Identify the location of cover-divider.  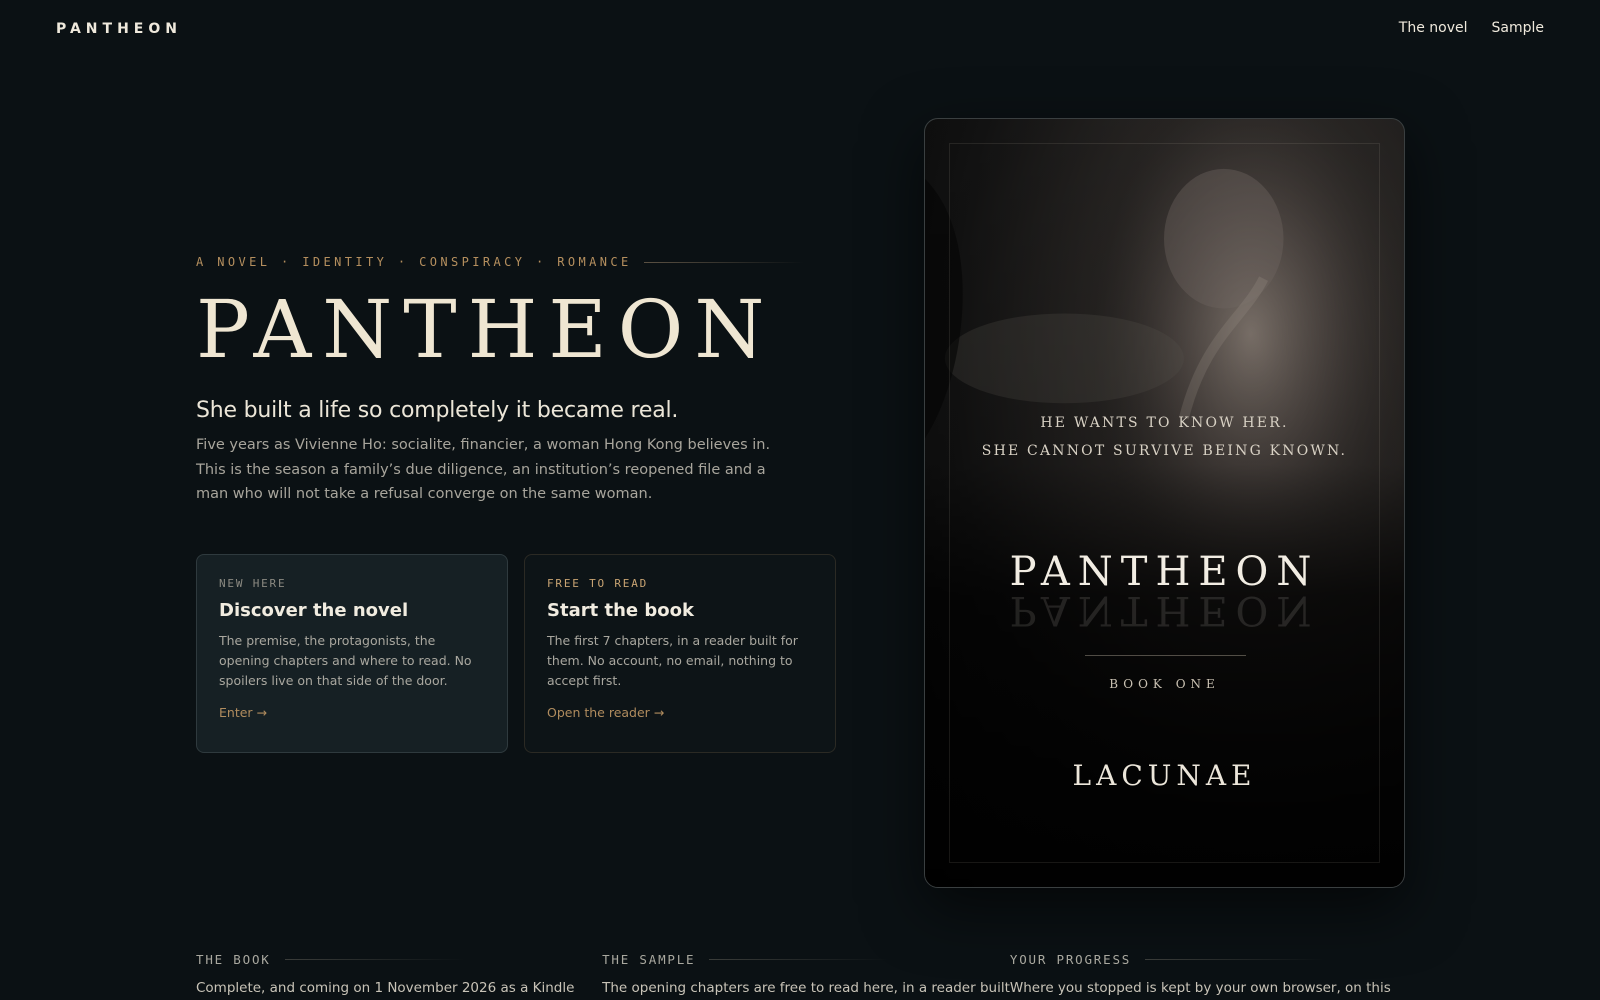
(1165, 655).